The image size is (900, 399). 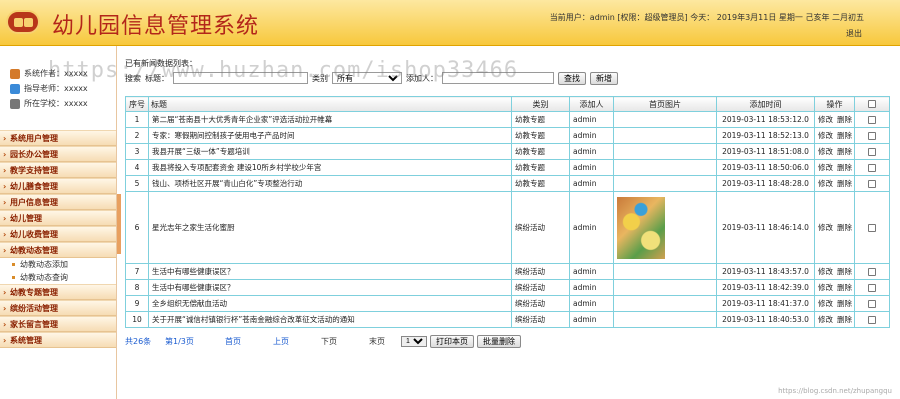 I want to click on print-page-button: 打印本页, so click(x=452, y=341).